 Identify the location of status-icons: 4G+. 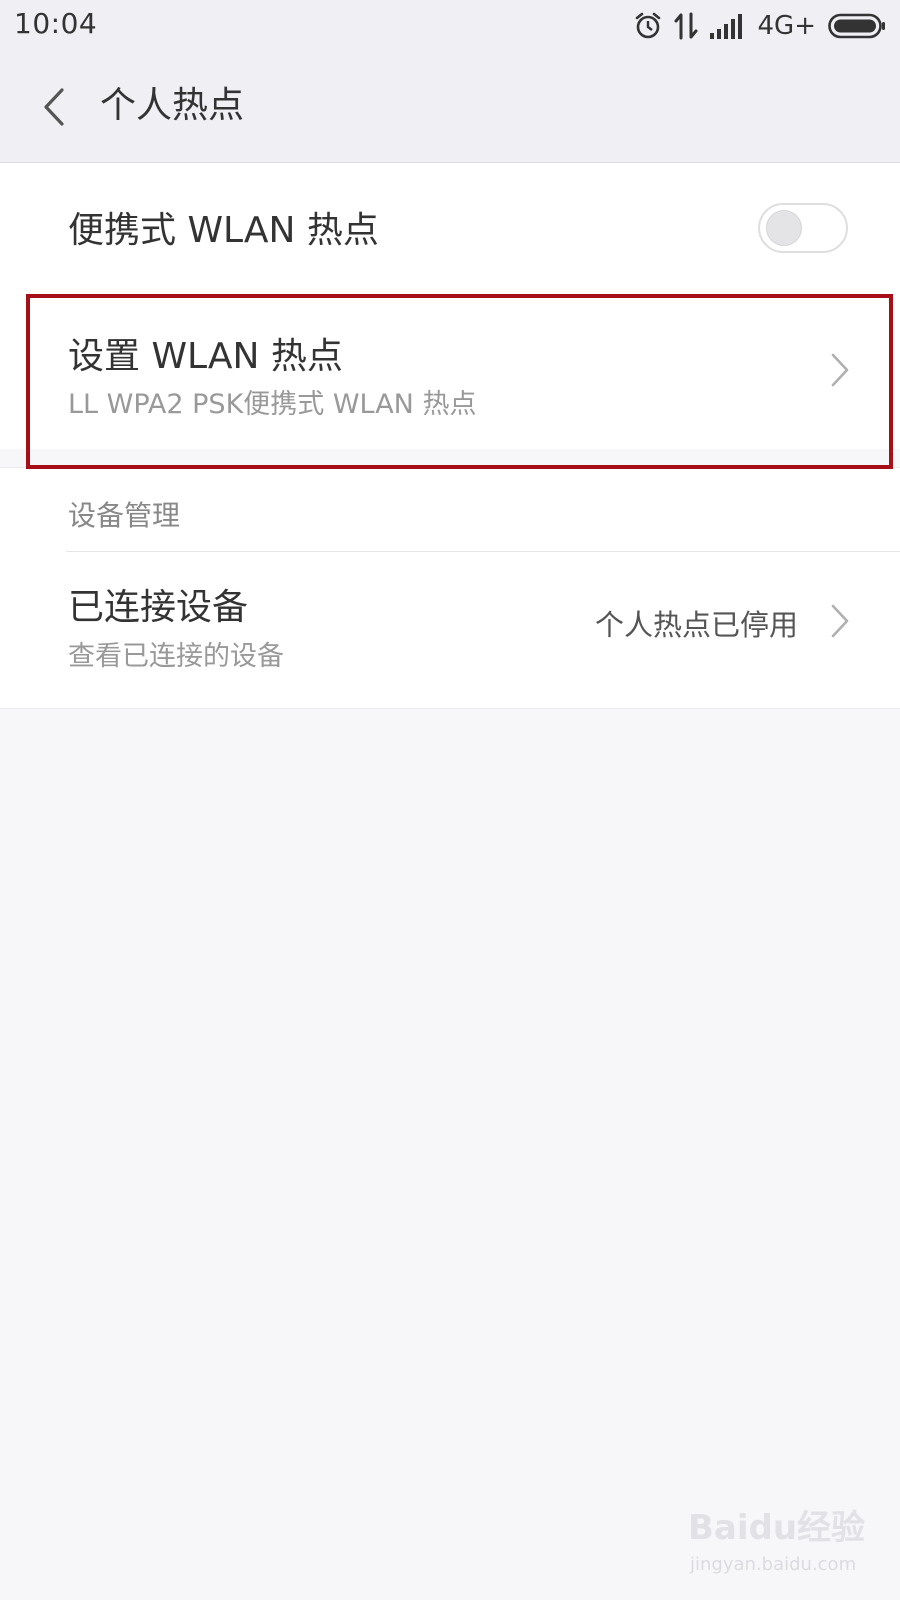
(760, 26).